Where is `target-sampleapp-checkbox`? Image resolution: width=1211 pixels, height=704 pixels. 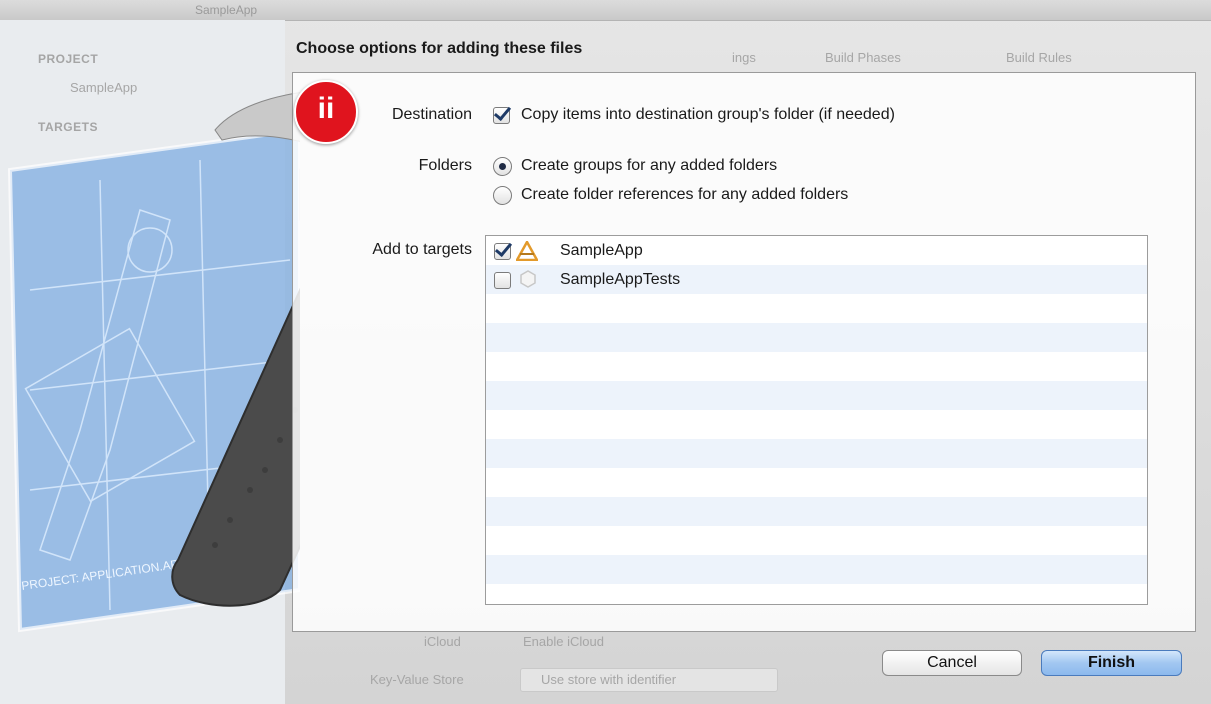
target-sampleapp-checkbox is located at coordinates (502, 251).